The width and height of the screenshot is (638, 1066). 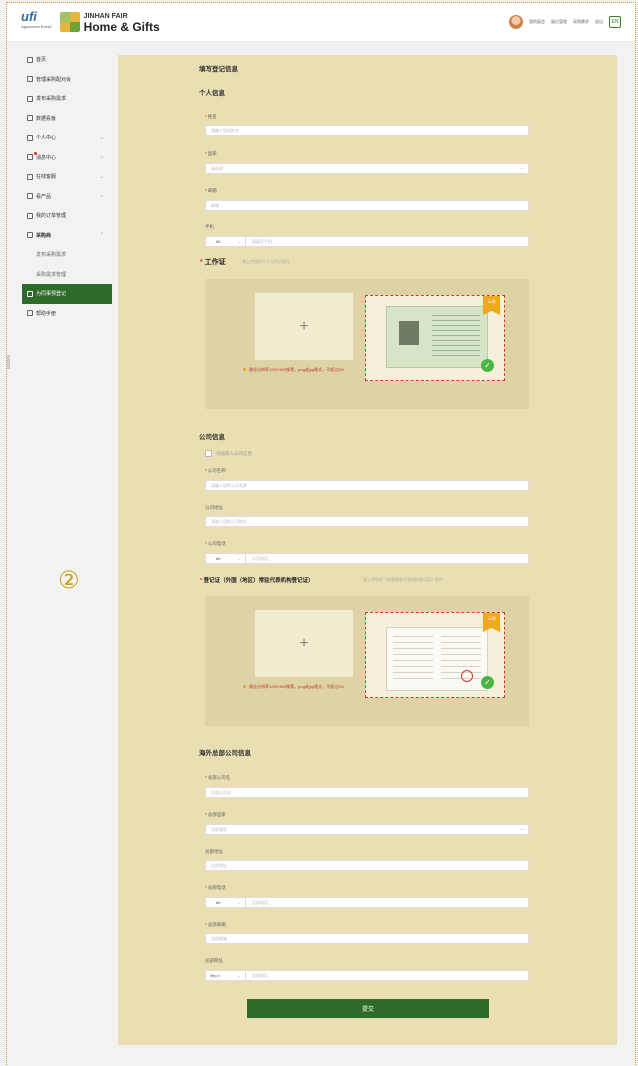 What do you see at coordinates (35, 153) in the screenshot?
I see `notification-dot` at bounding box center [35, 153].